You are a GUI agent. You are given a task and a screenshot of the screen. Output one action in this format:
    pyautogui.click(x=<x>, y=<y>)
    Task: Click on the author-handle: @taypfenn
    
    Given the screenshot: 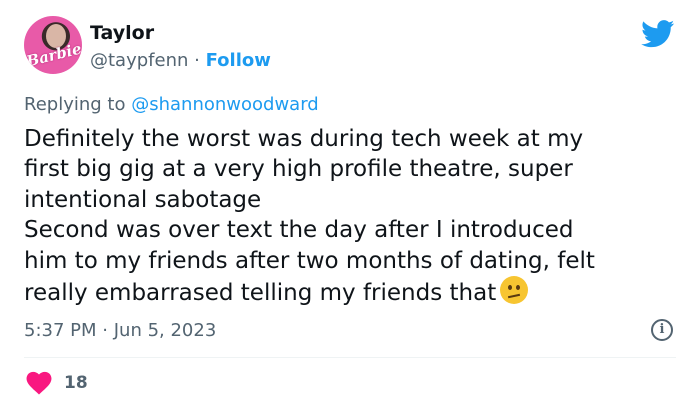 What is the action you would take?
    pyautogui.click(x=139, y=60)
    